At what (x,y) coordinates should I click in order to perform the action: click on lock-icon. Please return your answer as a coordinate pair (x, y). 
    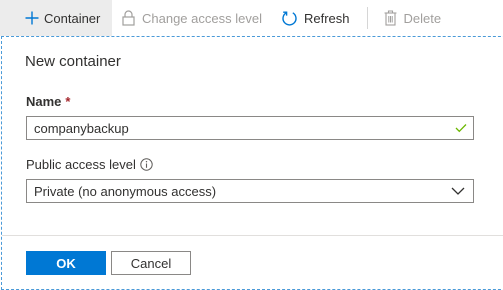
    Looking at the image, I should click on (128, 18).